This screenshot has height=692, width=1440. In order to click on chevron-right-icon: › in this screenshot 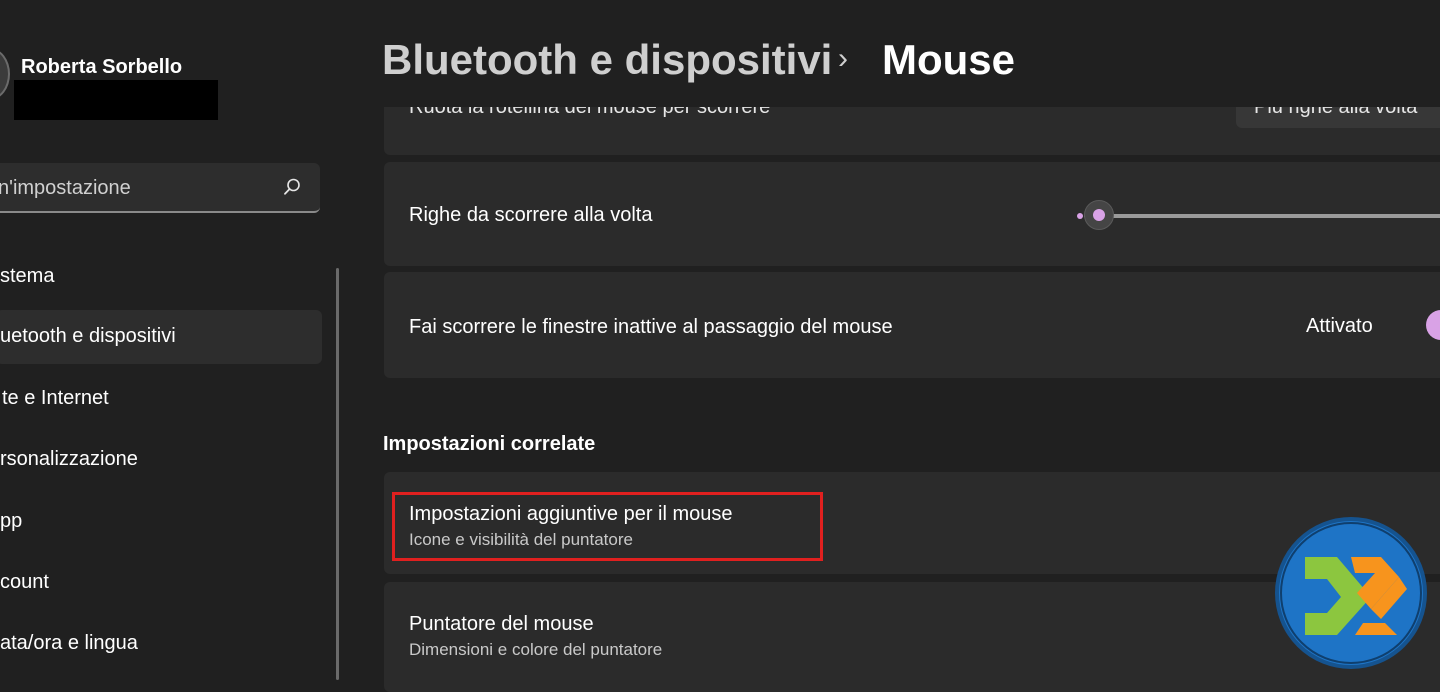, I will do `click(843, 58)`.